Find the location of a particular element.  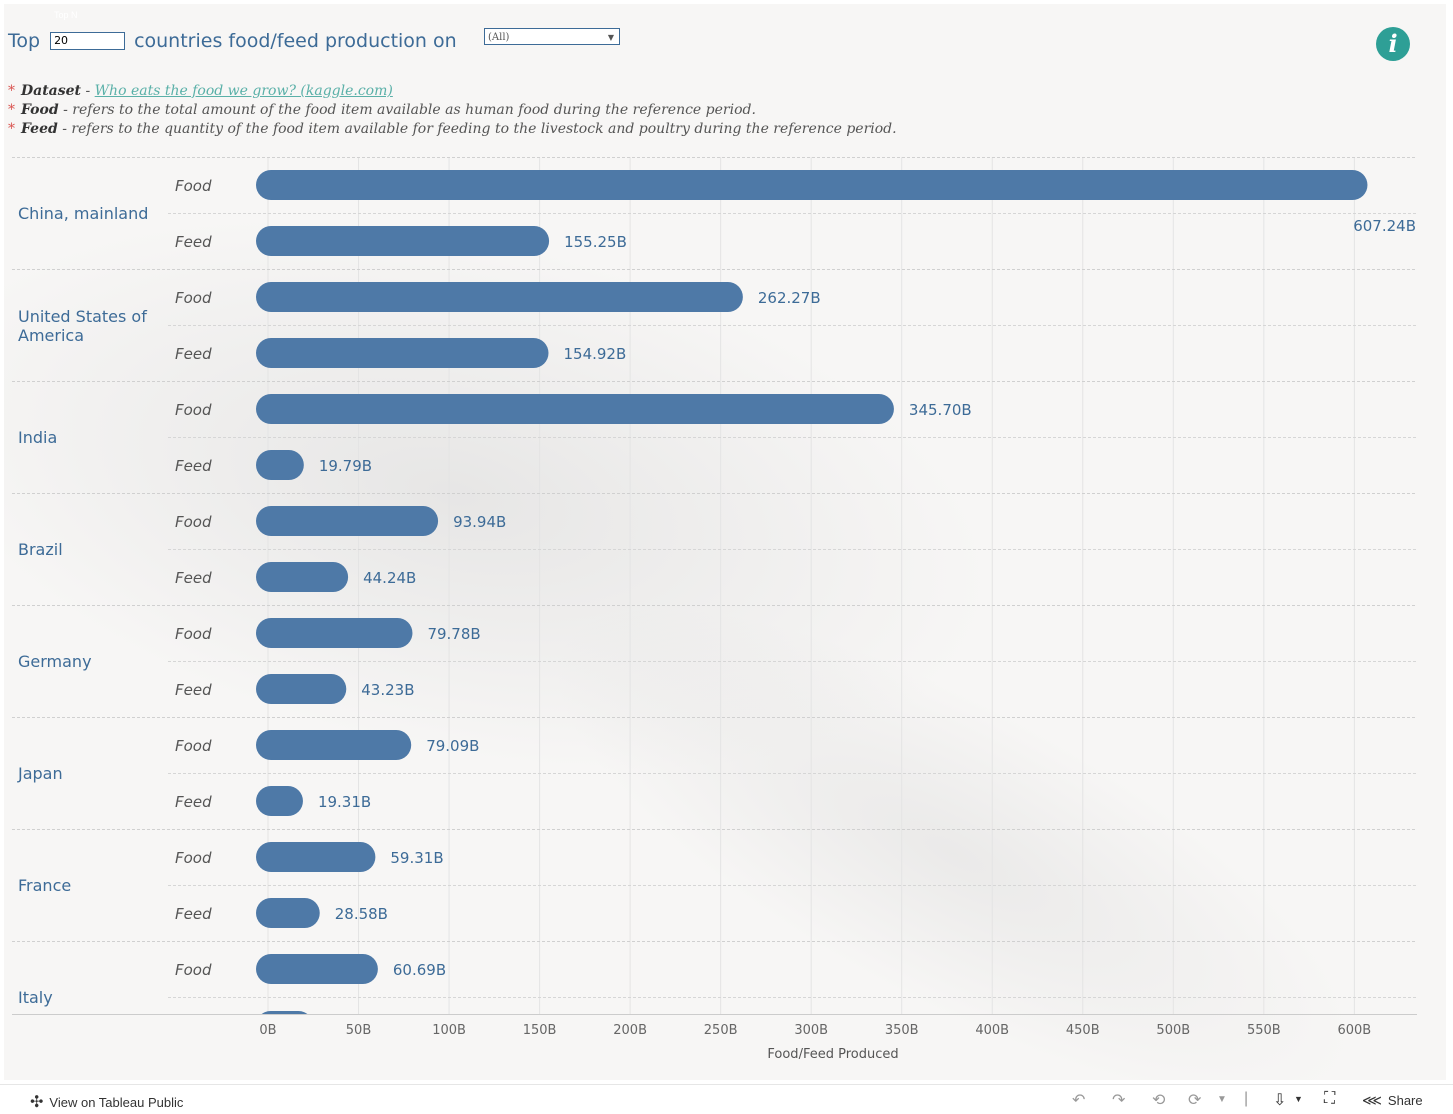

category-label: Brazil is located at coordinates (40, 549).